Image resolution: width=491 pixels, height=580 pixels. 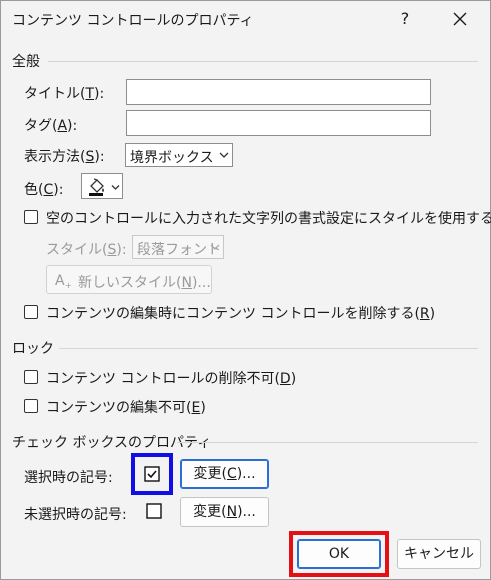 What do you see at coordinates (31, 406) in the screenshot?
I see `cannot-edit-checkbox` at bounding box center [31, 406].